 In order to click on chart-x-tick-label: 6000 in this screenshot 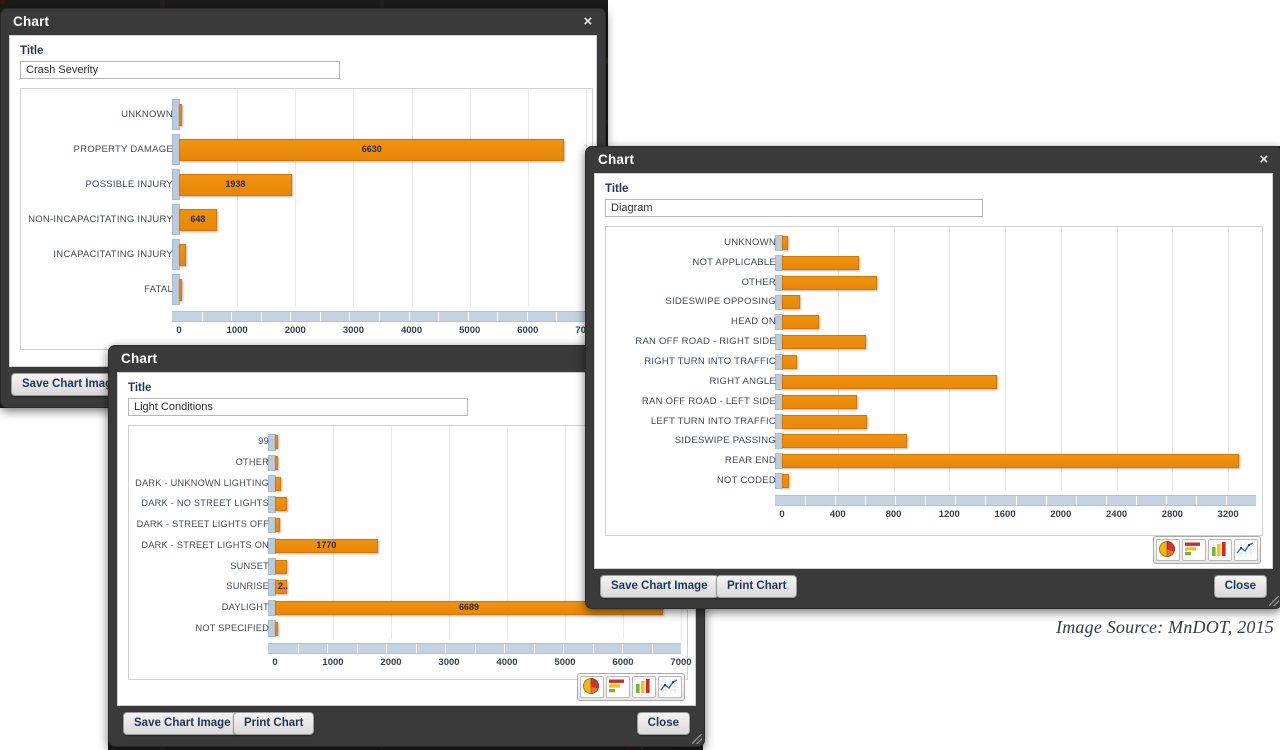, I will do `click(528, 330)`.